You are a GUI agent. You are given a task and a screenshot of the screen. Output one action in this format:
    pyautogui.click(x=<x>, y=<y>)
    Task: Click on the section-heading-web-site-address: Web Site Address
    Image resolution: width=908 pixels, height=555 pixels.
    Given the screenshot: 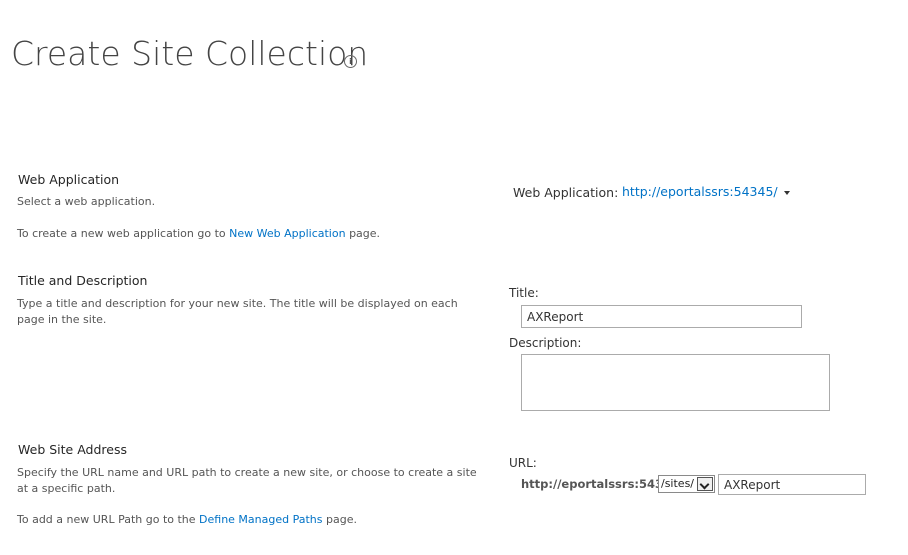 What is the action you would take?
    pyautogui.click(x=72, y=449)
    